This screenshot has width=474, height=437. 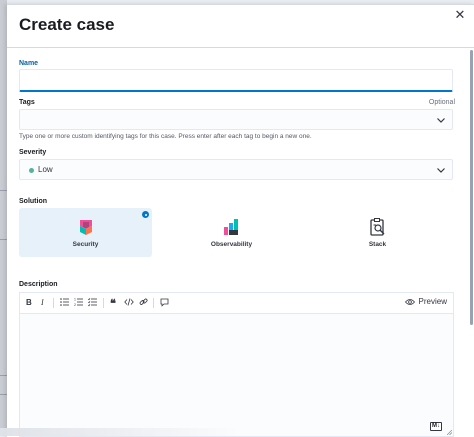 What do you see at coordinates (449, 432) in the screenshot?
I see `resize-handle-icon` at bounding box center [449, 432].